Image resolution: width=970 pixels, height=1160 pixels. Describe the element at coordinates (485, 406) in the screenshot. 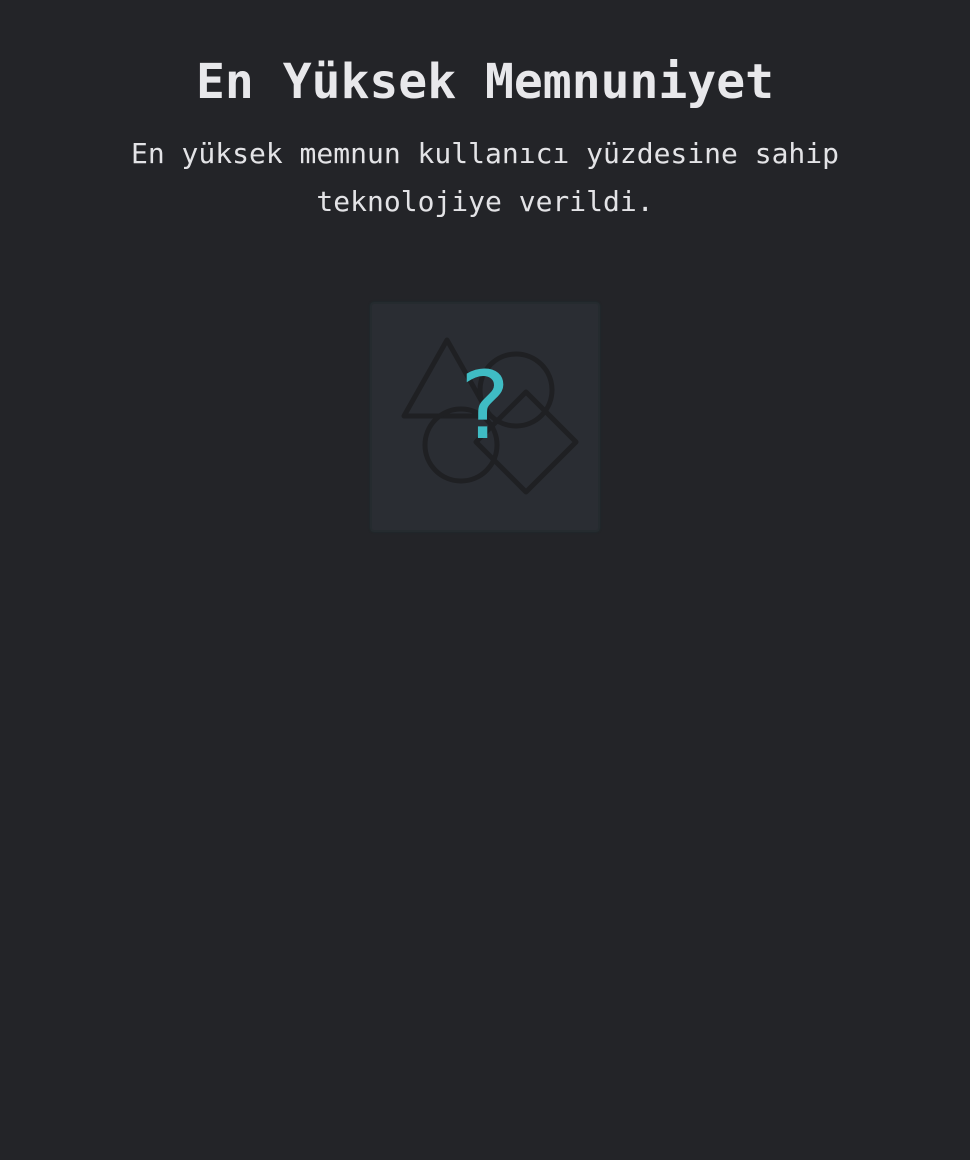

I see `question-mark-icon: ?` at that location.